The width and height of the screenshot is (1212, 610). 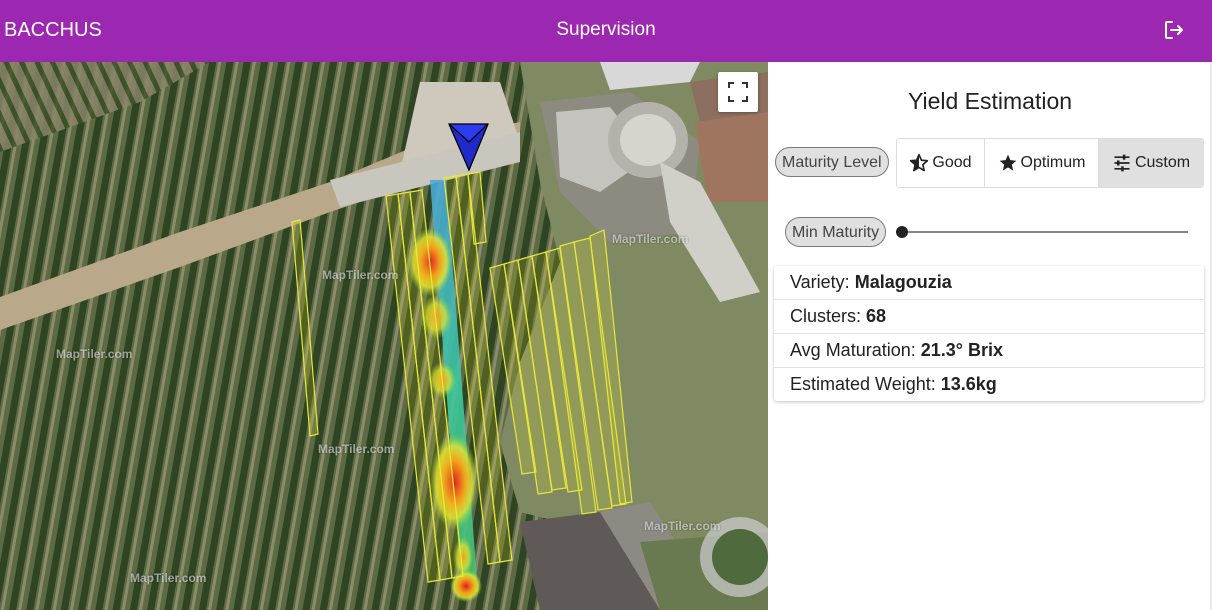 I want to click on maturity-level-chip: Maturity Level, so click(x=832, y=162).